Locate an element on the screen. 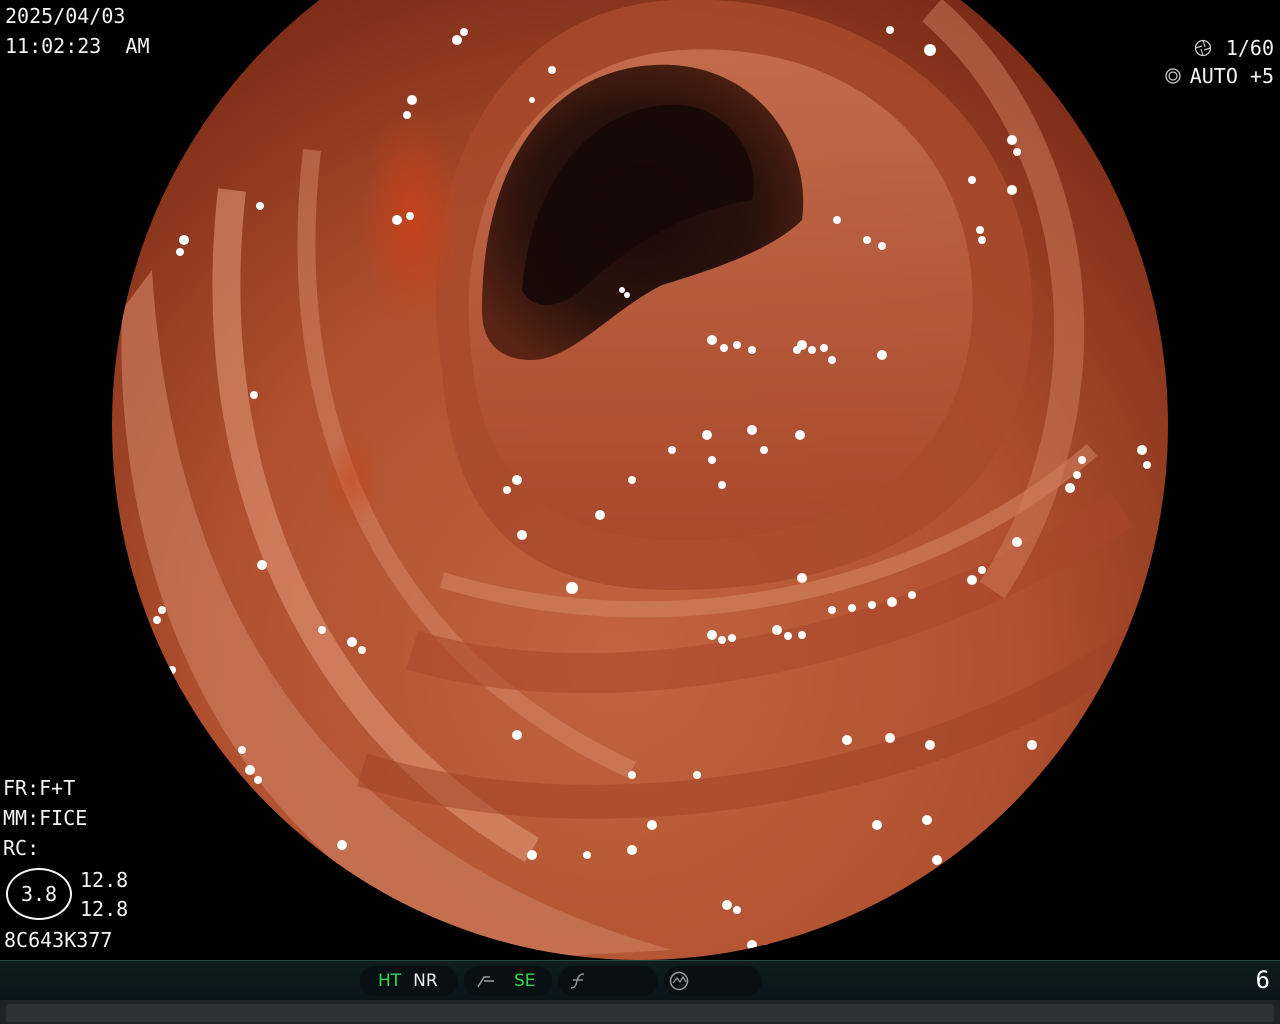 The width and height of the screenshot is (1280, 1024). curve-icon is located at coordinates (485, 982).